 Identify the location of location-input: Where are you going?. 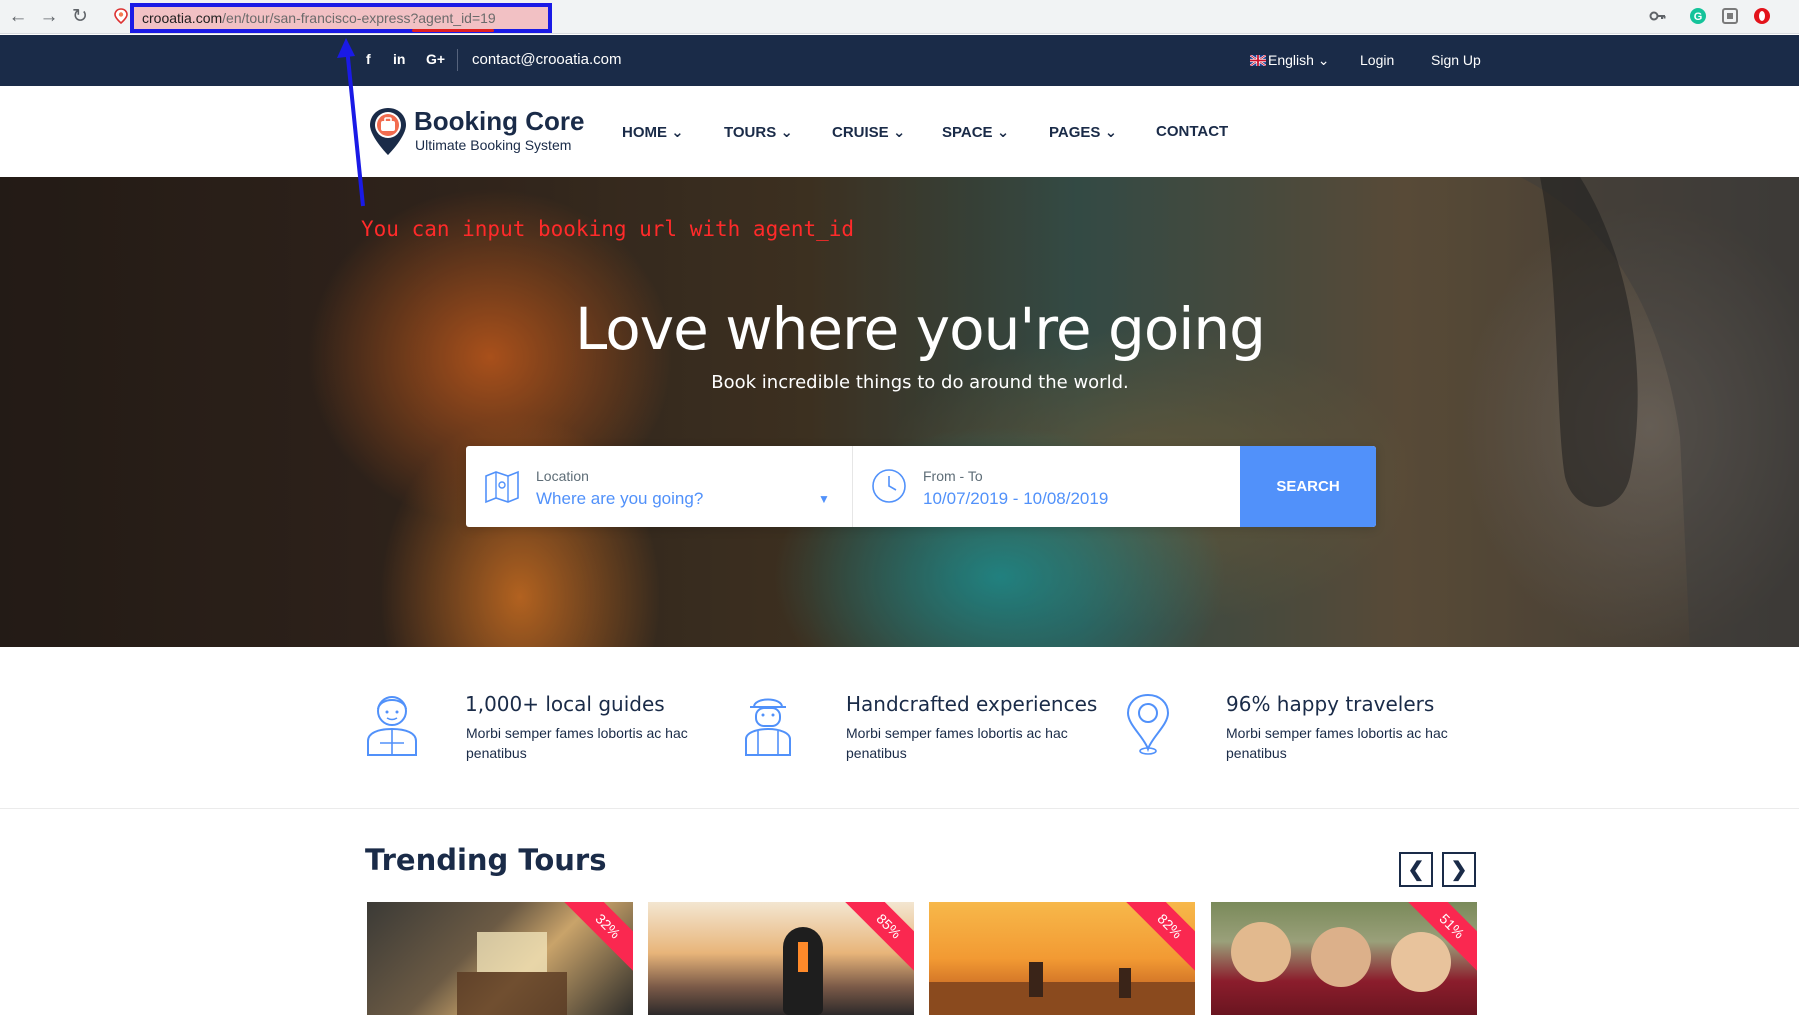
(619, 499).